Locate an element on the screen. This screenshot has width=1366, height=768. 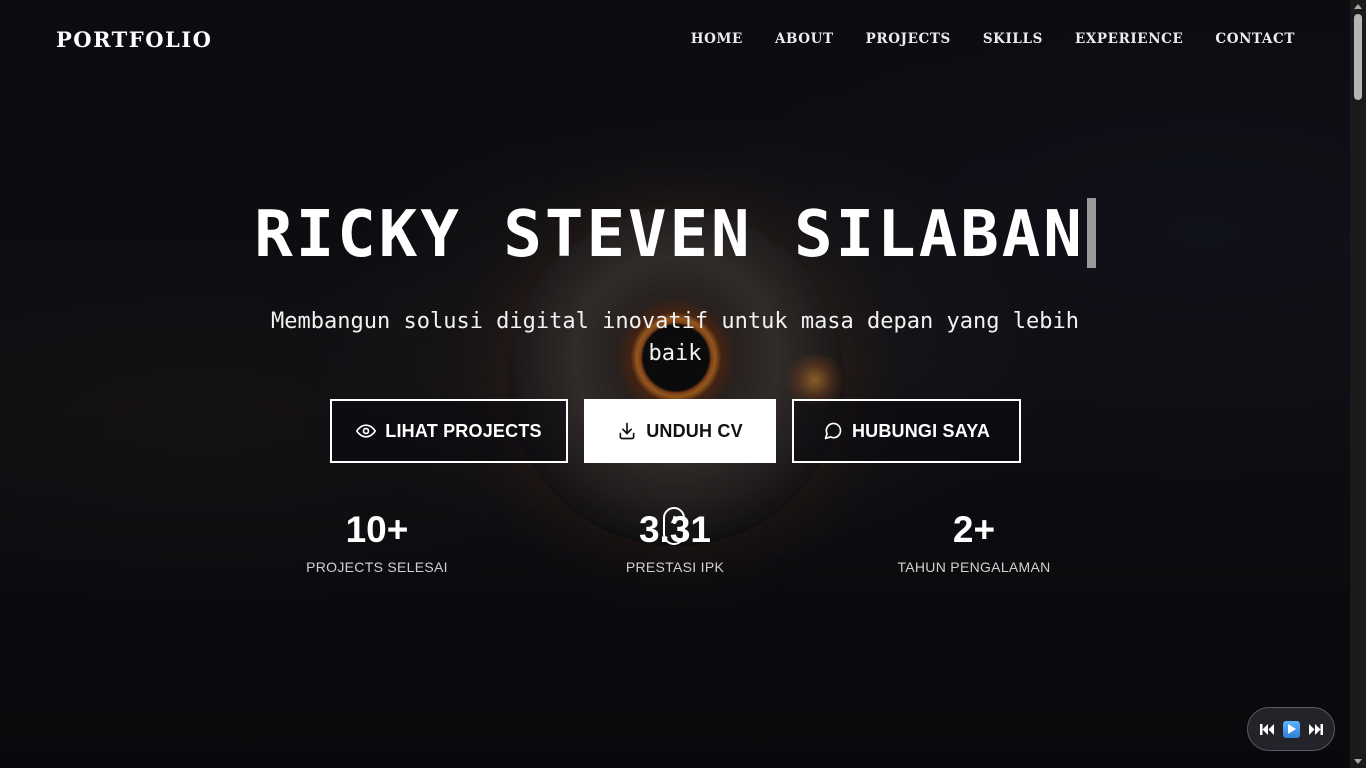
download-cv-label: UNDUH CV is located at coordinates (694, 430).